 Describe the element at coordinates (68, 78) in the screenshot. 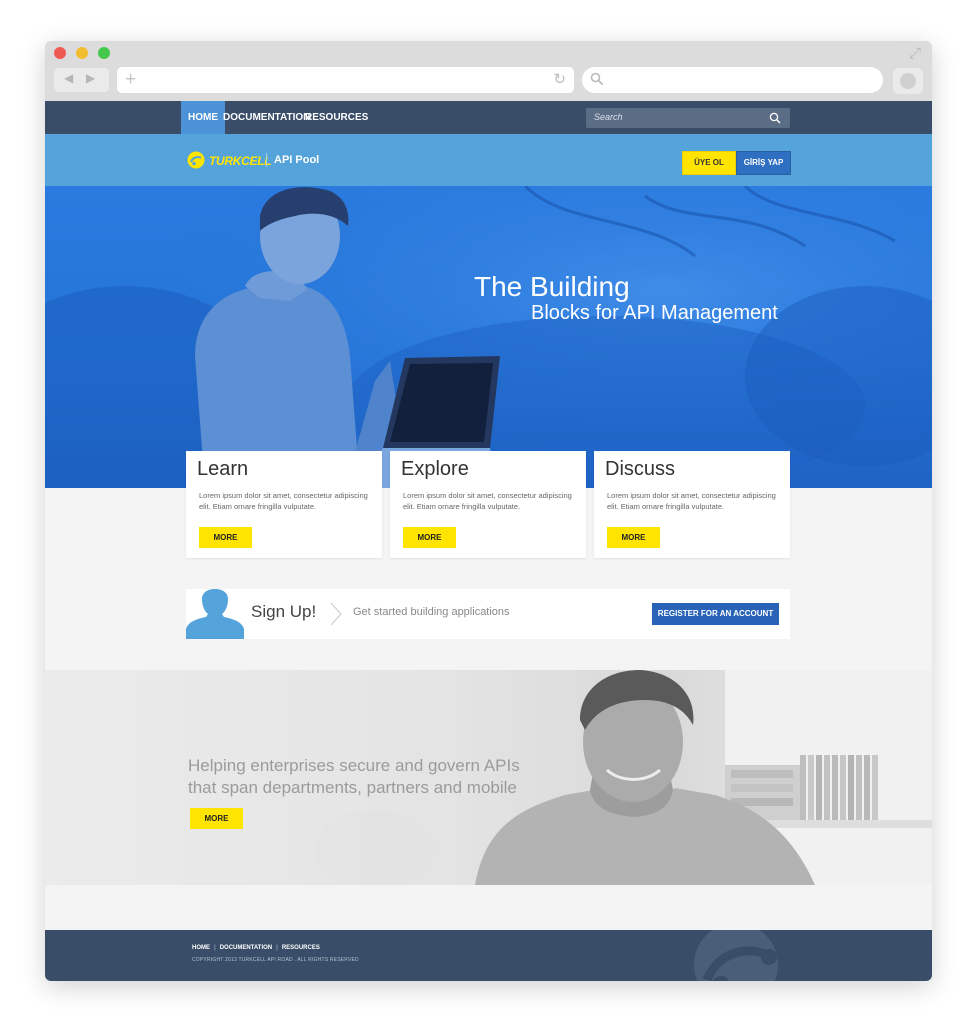

I see `back-icon: ◀` at that location.